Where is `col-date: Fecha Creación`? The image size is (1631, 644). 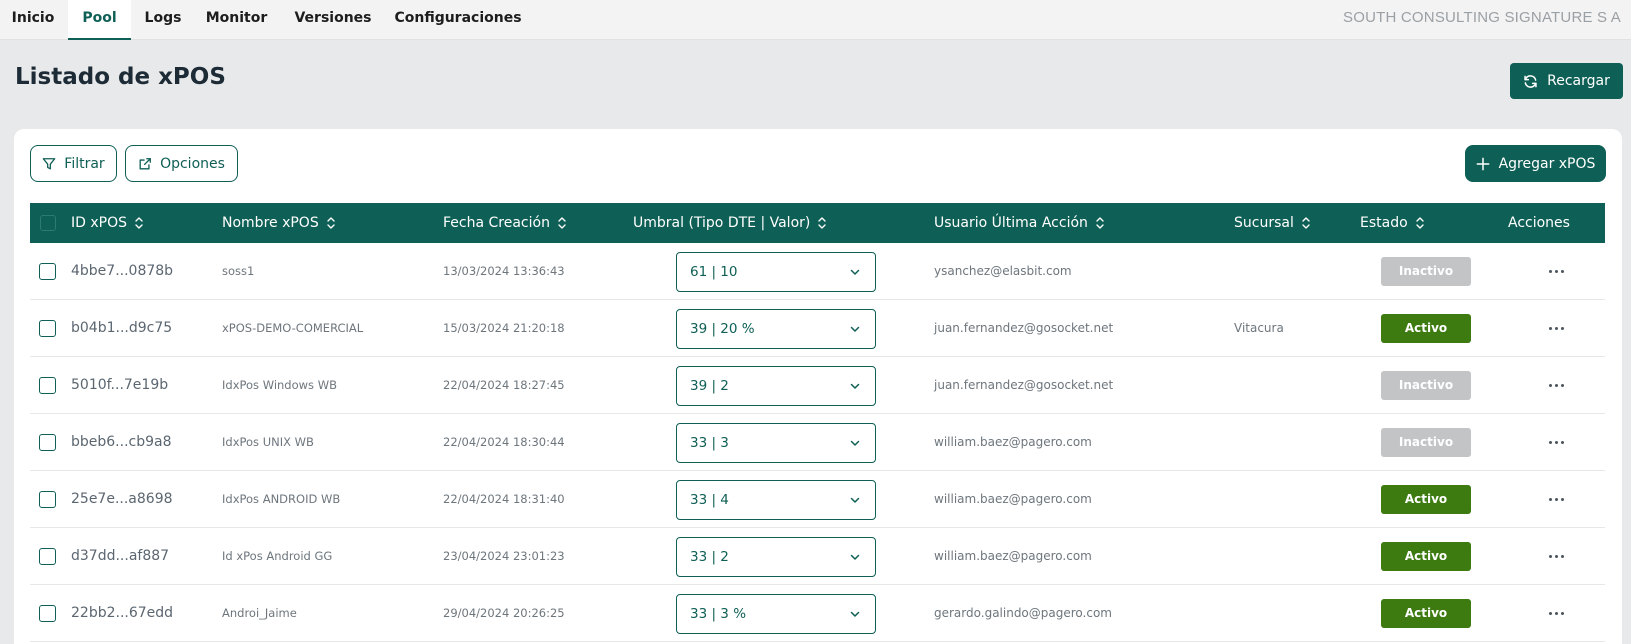
col-date: Fecha Creación is located at coordinates (505, 223).